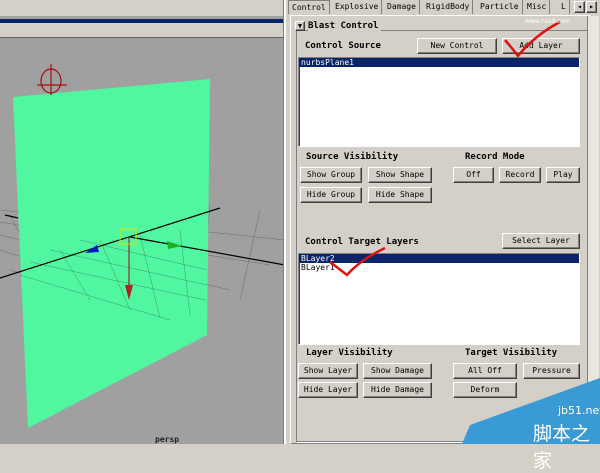 This screenshot has height=473, width=600. What do you see at coordinates (579, 410) in the screenshot?
I see `watermark-site: jb51.net` at bounding box center [579, 410].